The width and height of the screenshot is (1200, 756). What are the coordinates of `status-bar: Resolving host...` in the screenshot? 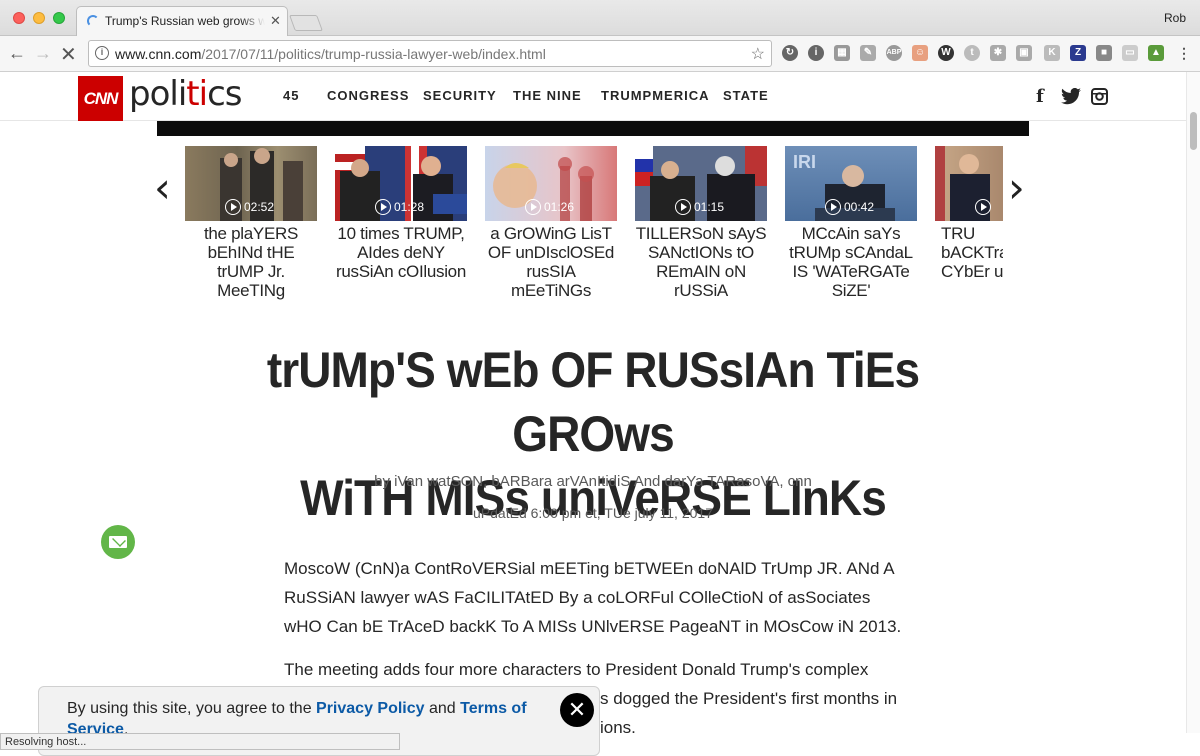 It's located at (200, 741).